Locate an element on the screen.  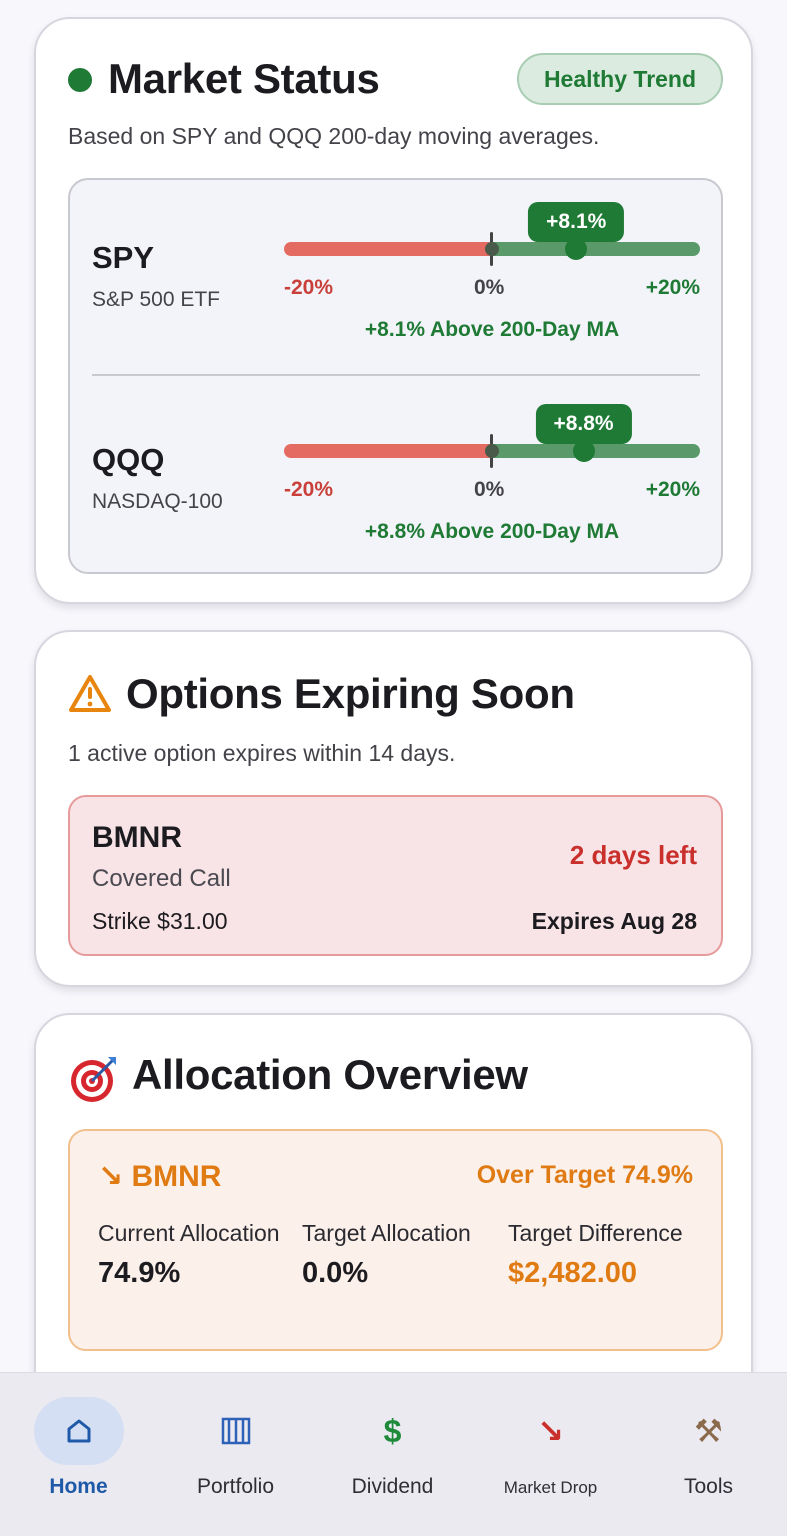
options-subtitle: 1 active option expires within 14 days. is located at coordinates (262, 753).